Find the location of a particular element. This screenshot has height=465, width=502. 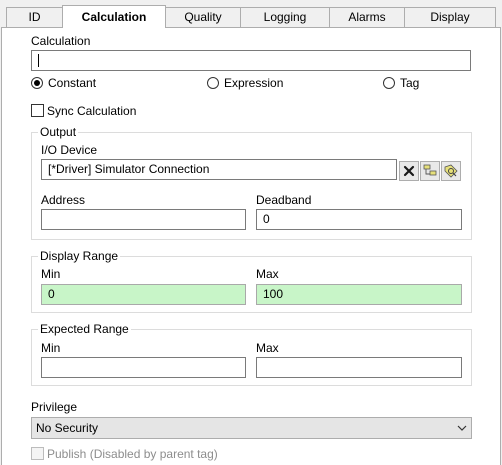

publish-checkbox is located at coordinates (37, 453).